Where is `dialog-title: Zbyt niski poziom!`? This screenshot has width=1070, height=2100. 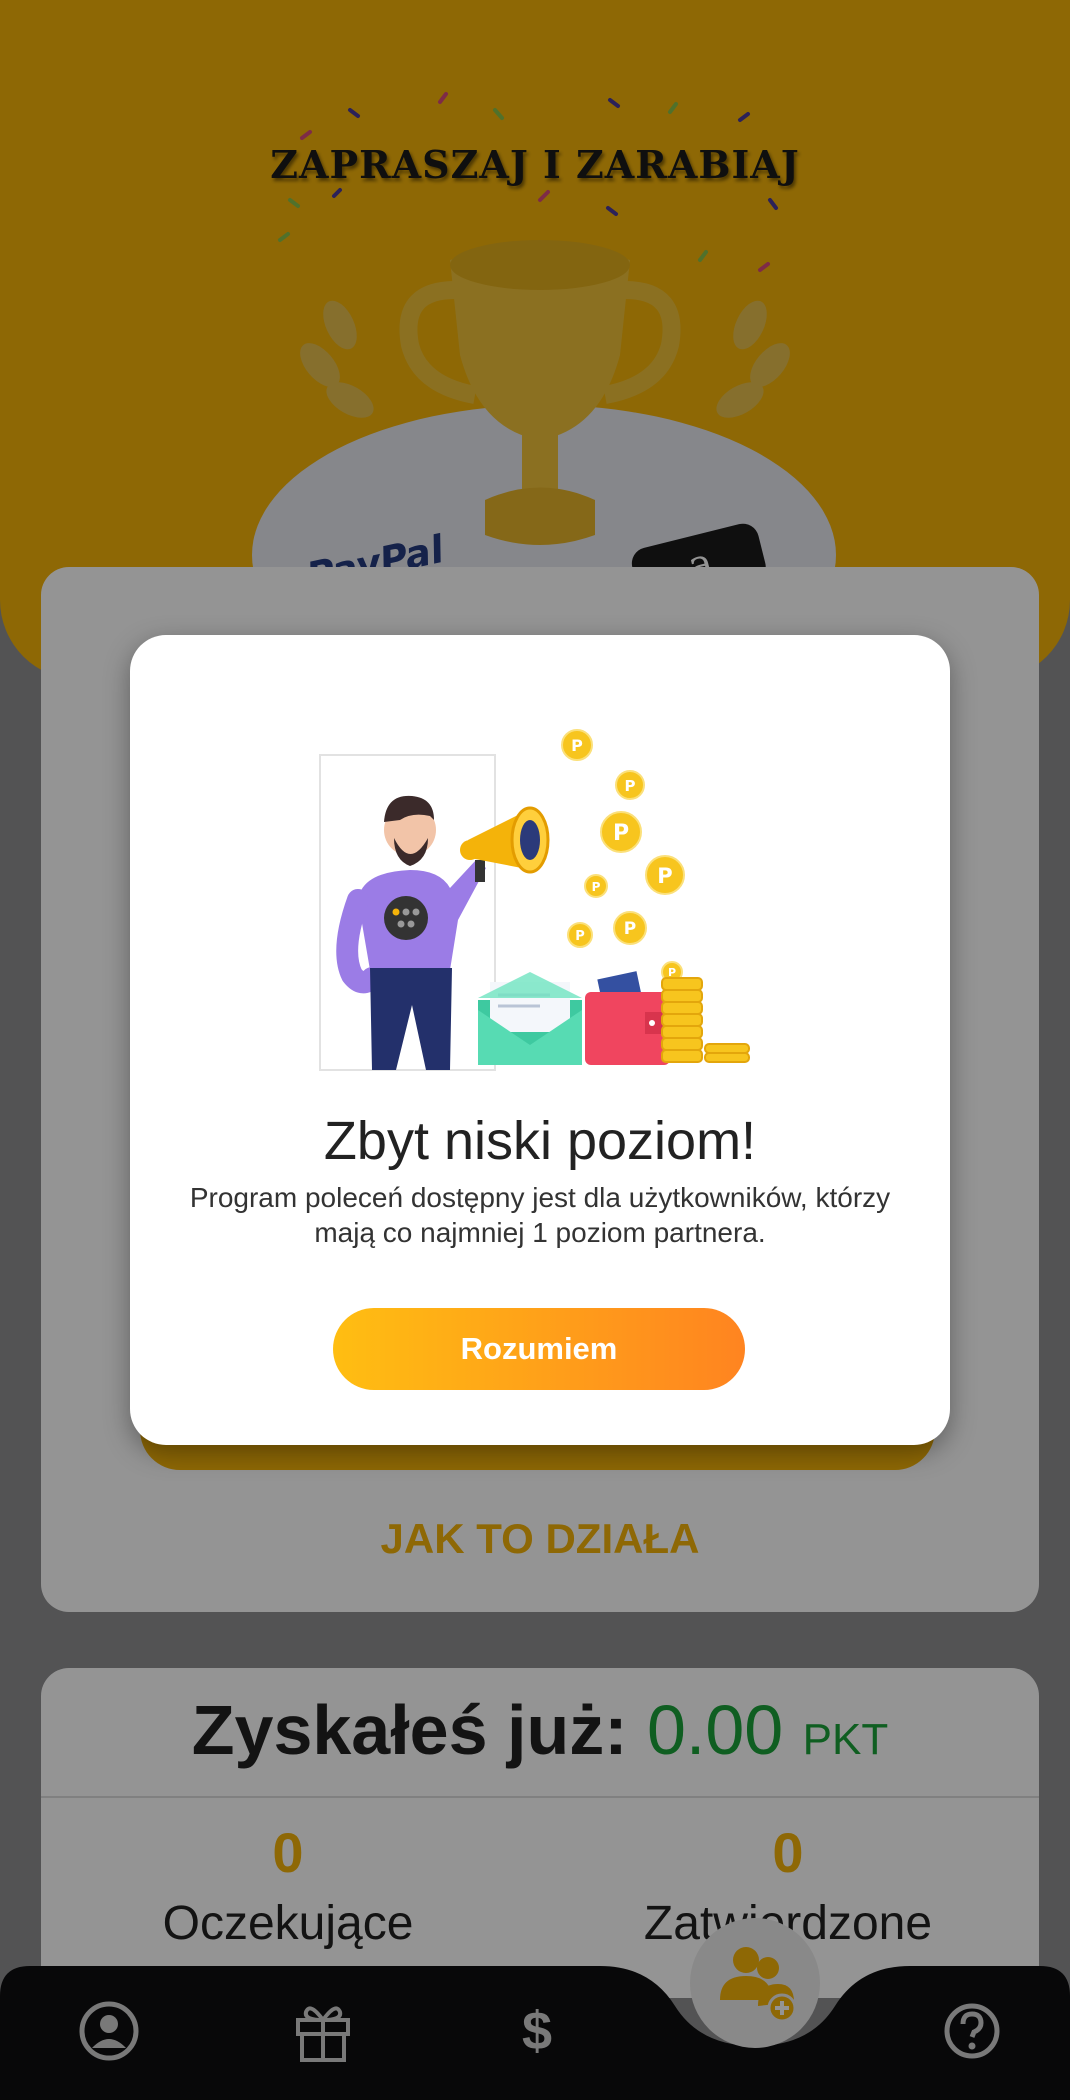
dialog-title: Zbyt niski poziom! is located at coordinates (540, 1141).